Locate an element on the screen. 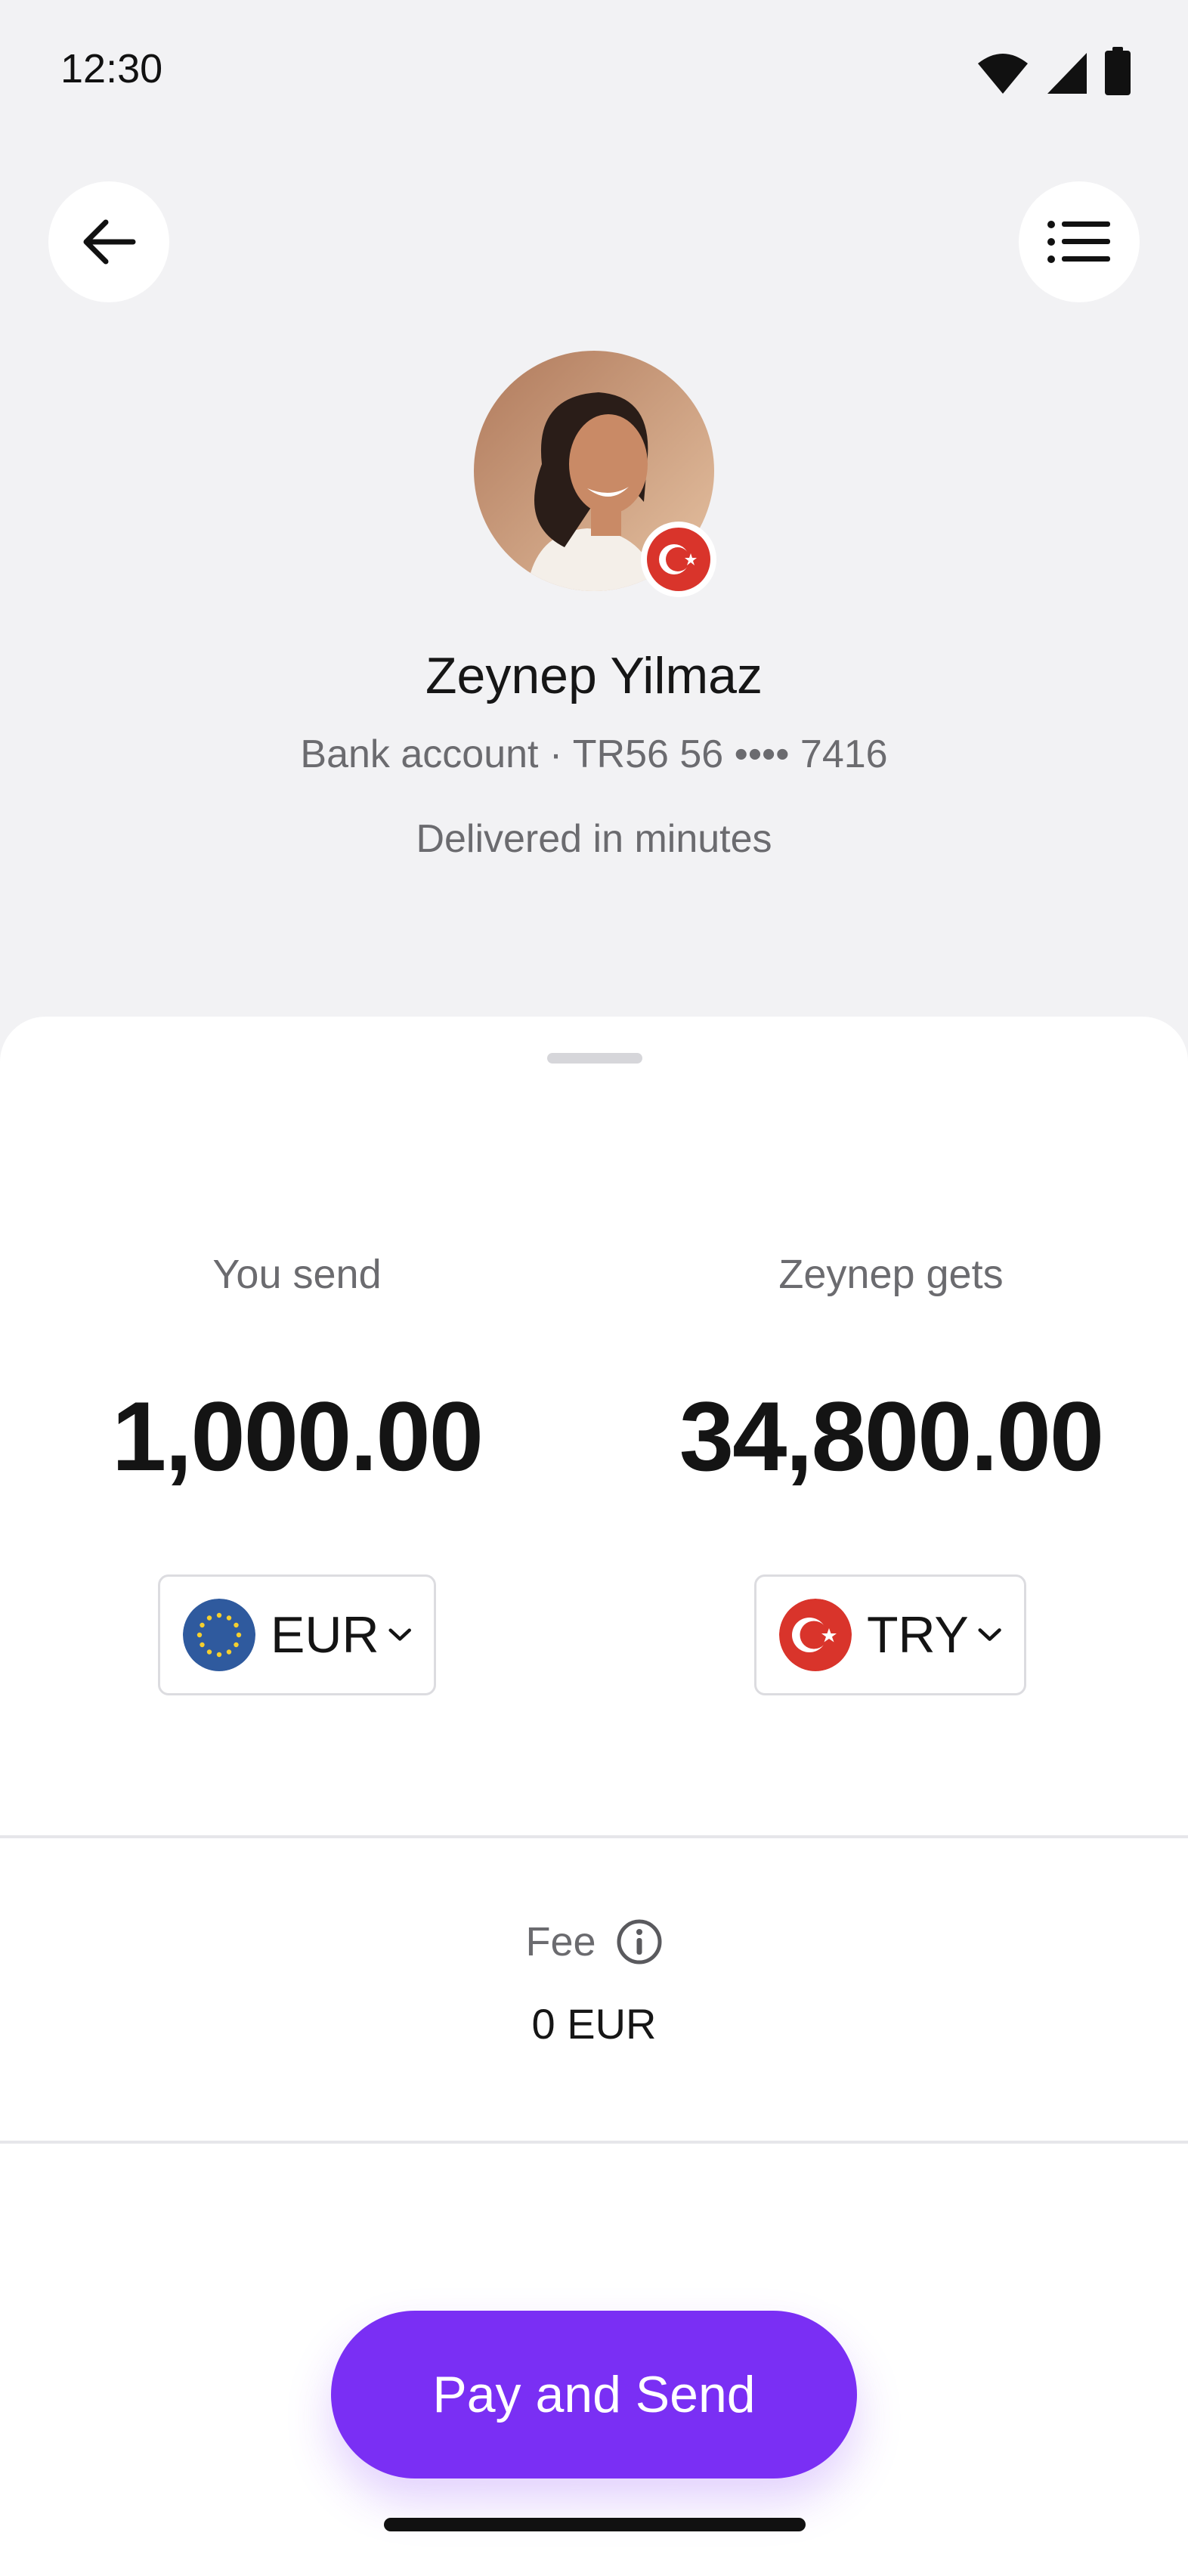 The height and width of the screenshot is (2576, 1188). send-amount-input: 1,000.00 is located at coordinates (297, 1436).